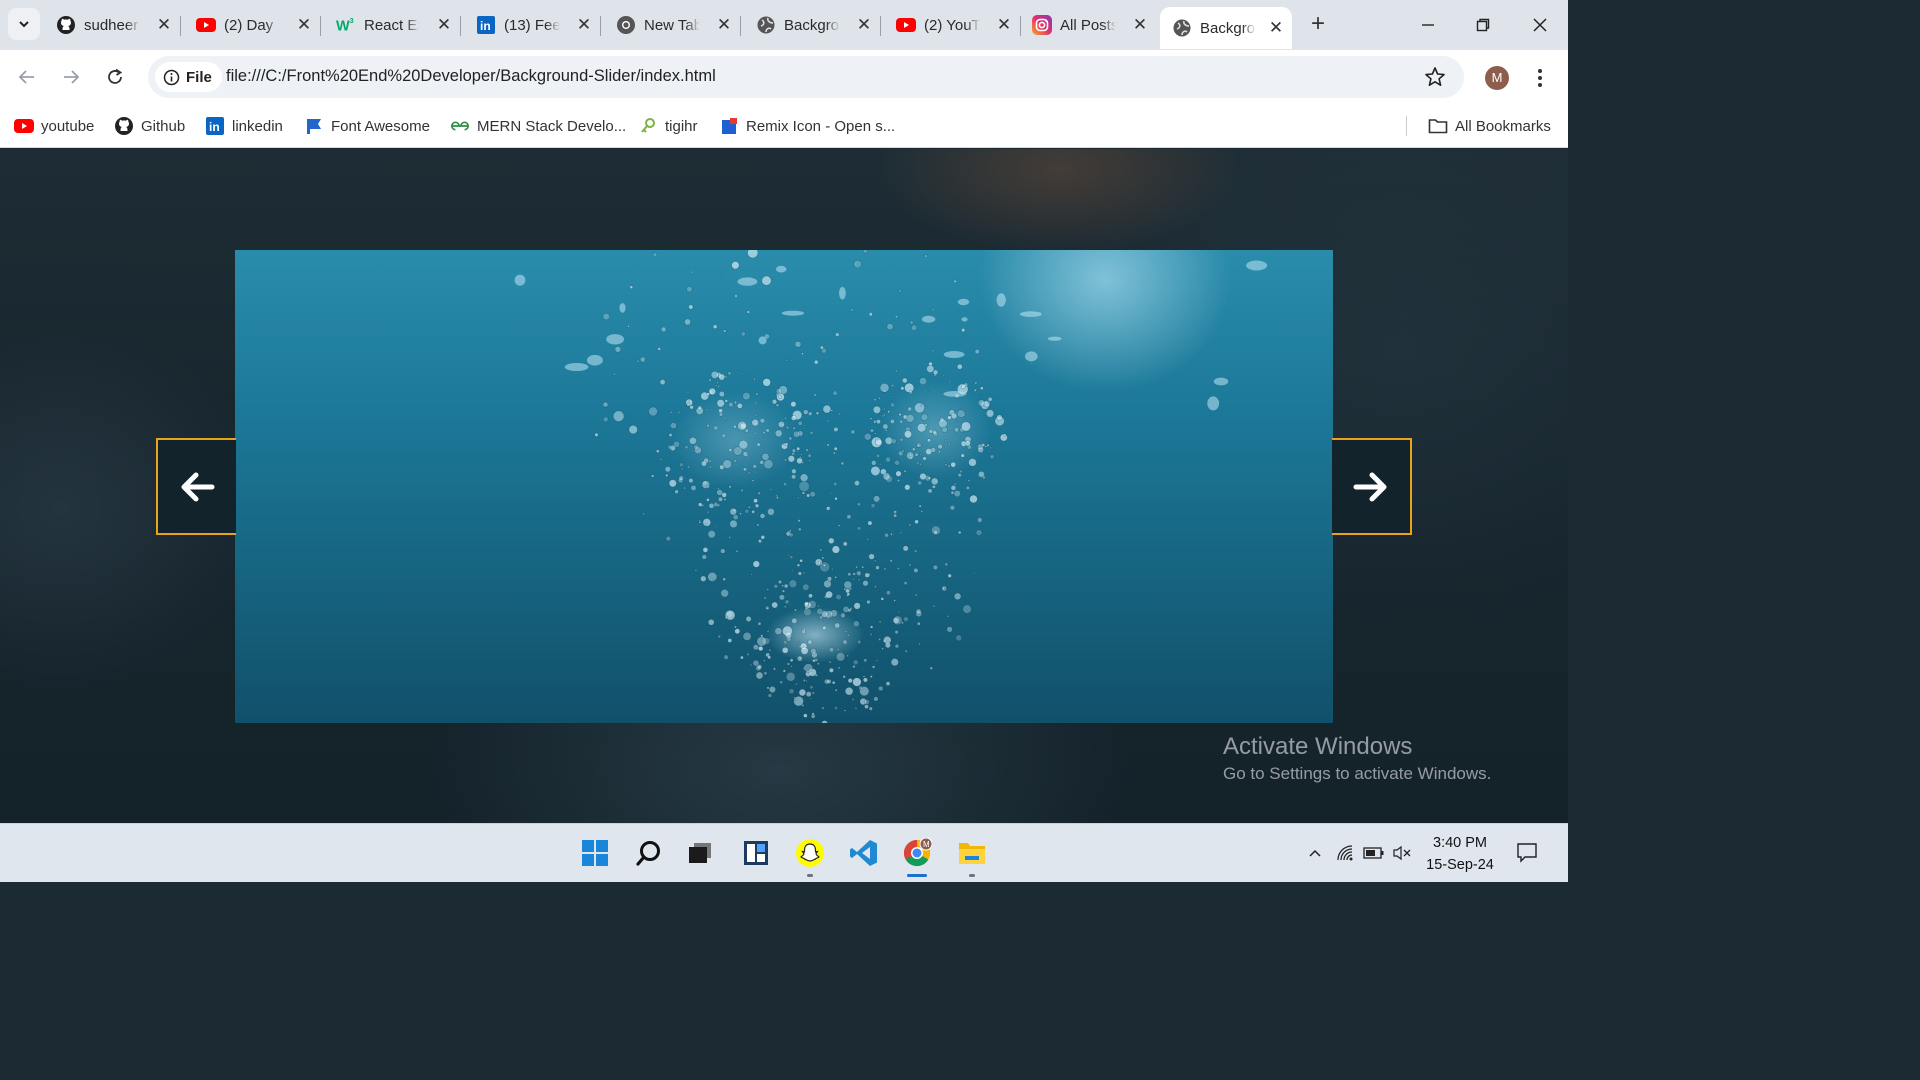 This screenshot has width=1920, height=1080. What do you see at coordinates (27, 77) in the screenshot?
I see `back-button` at bounding box center [27, 77].